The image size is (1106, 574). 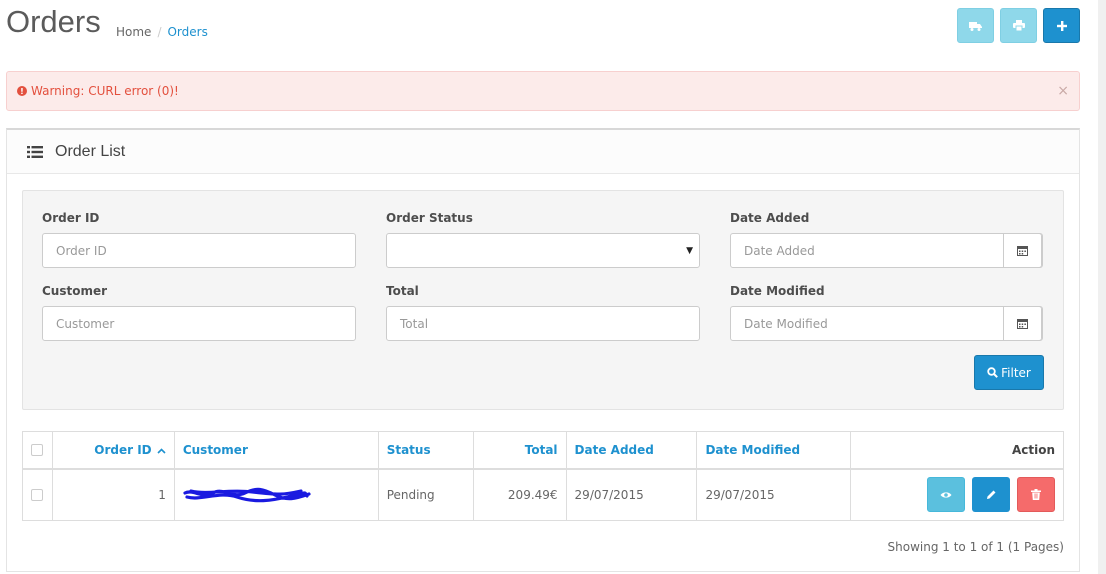 I want to click on exclamation-circle-icon: !, so click(x=22, y=91).